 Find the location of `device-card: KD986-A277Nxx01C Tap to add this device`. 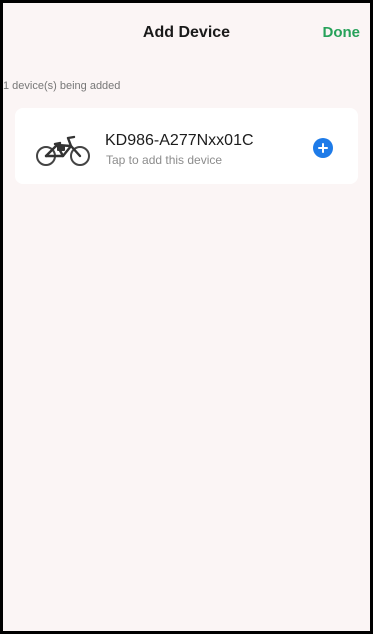

device-card: KD986-A277Nxx01C Tap to add this device is located at coordinates (186, 146).